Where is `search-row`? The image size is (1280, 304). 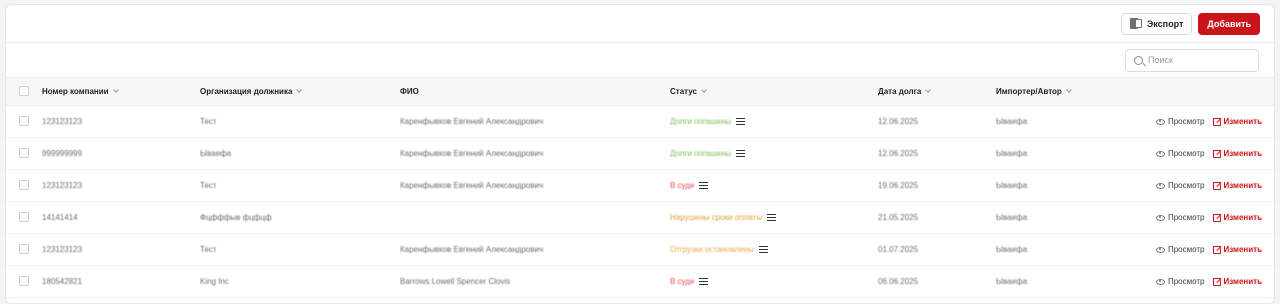 search-row is located at coordinates (640, 60).